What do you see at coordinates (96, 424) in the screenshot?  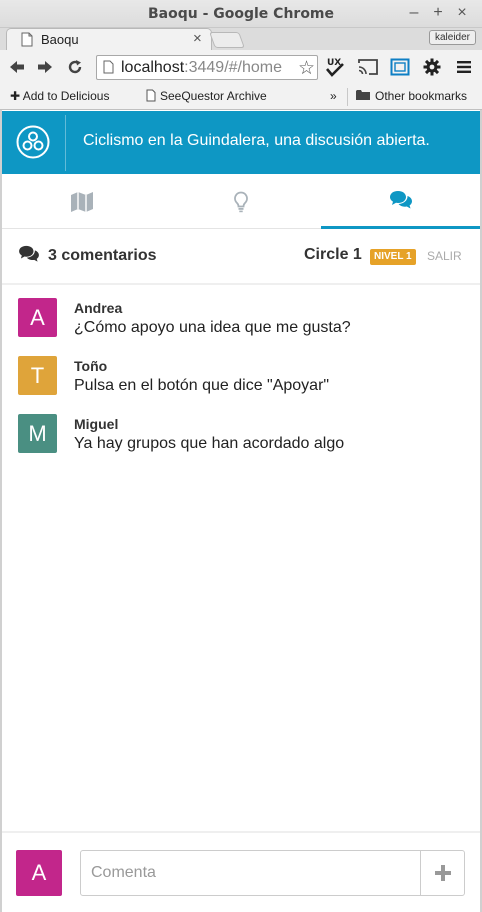 I see `comment-author: Miguel` at bounding box center [96, 424].